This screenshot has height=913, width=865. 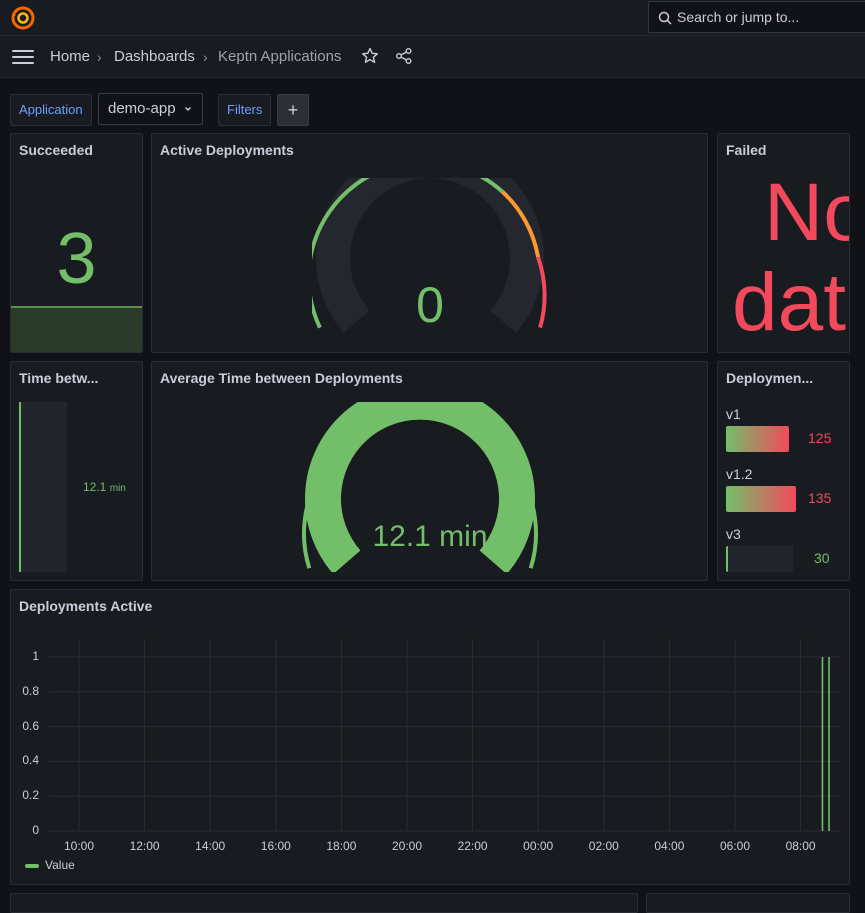 What do you see at coordinates (800, 846) in the screenshot?
I see `x-tick-label: 08:00` at bounding box center [800, 846].